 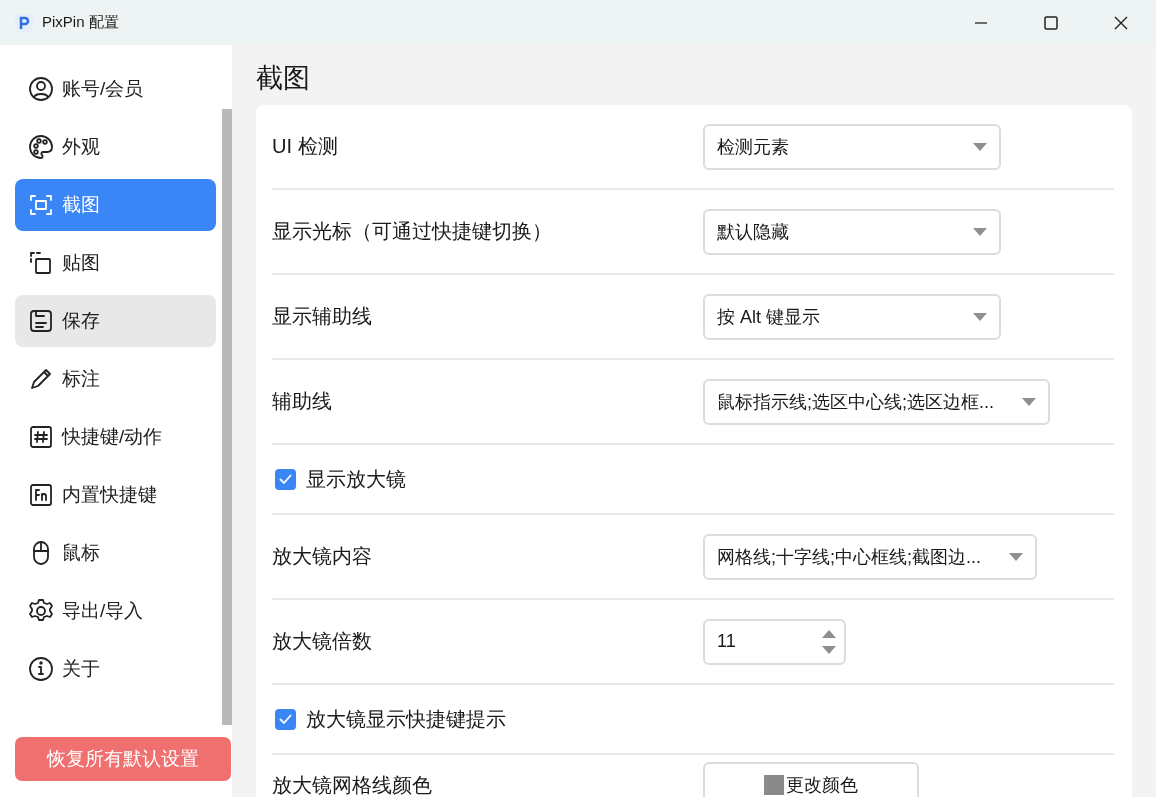 I want to click on sidebar-item: 内置快捷键, so click(x=115, y=495).